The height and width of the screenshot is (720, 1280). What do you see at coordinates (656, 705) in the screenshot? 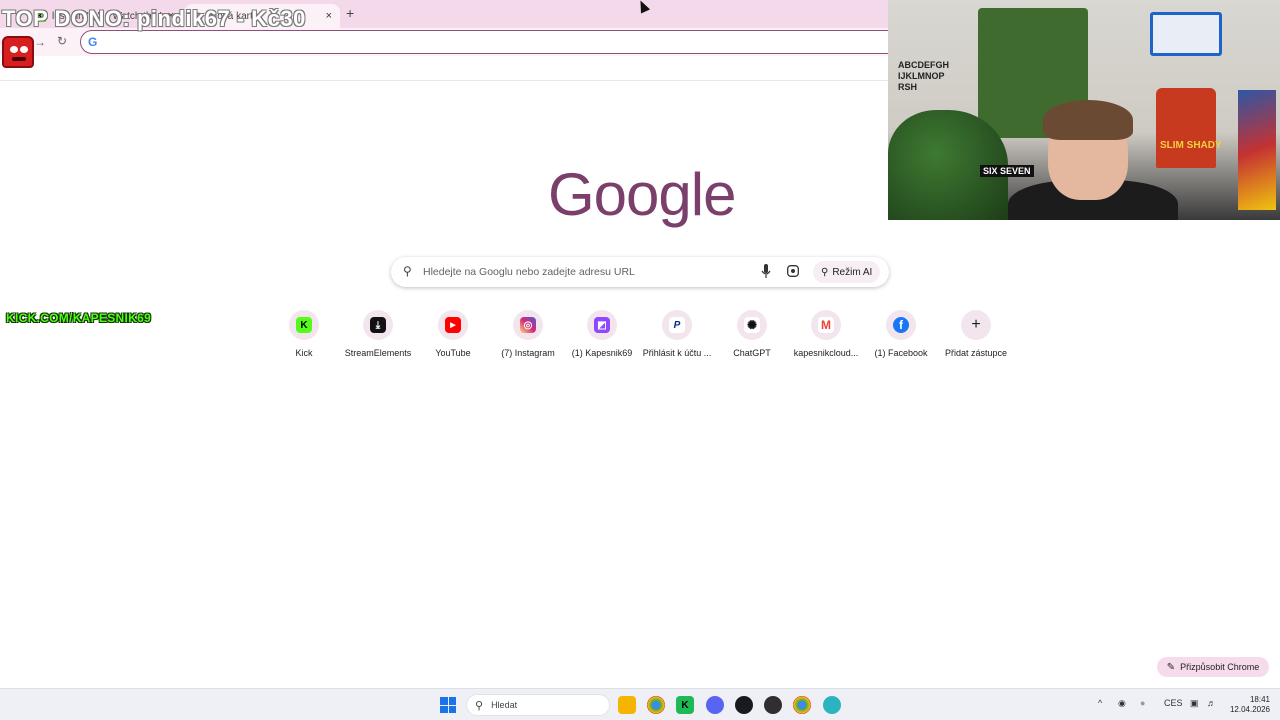
I see `chrome-icon` at bounding box center [656, 705].